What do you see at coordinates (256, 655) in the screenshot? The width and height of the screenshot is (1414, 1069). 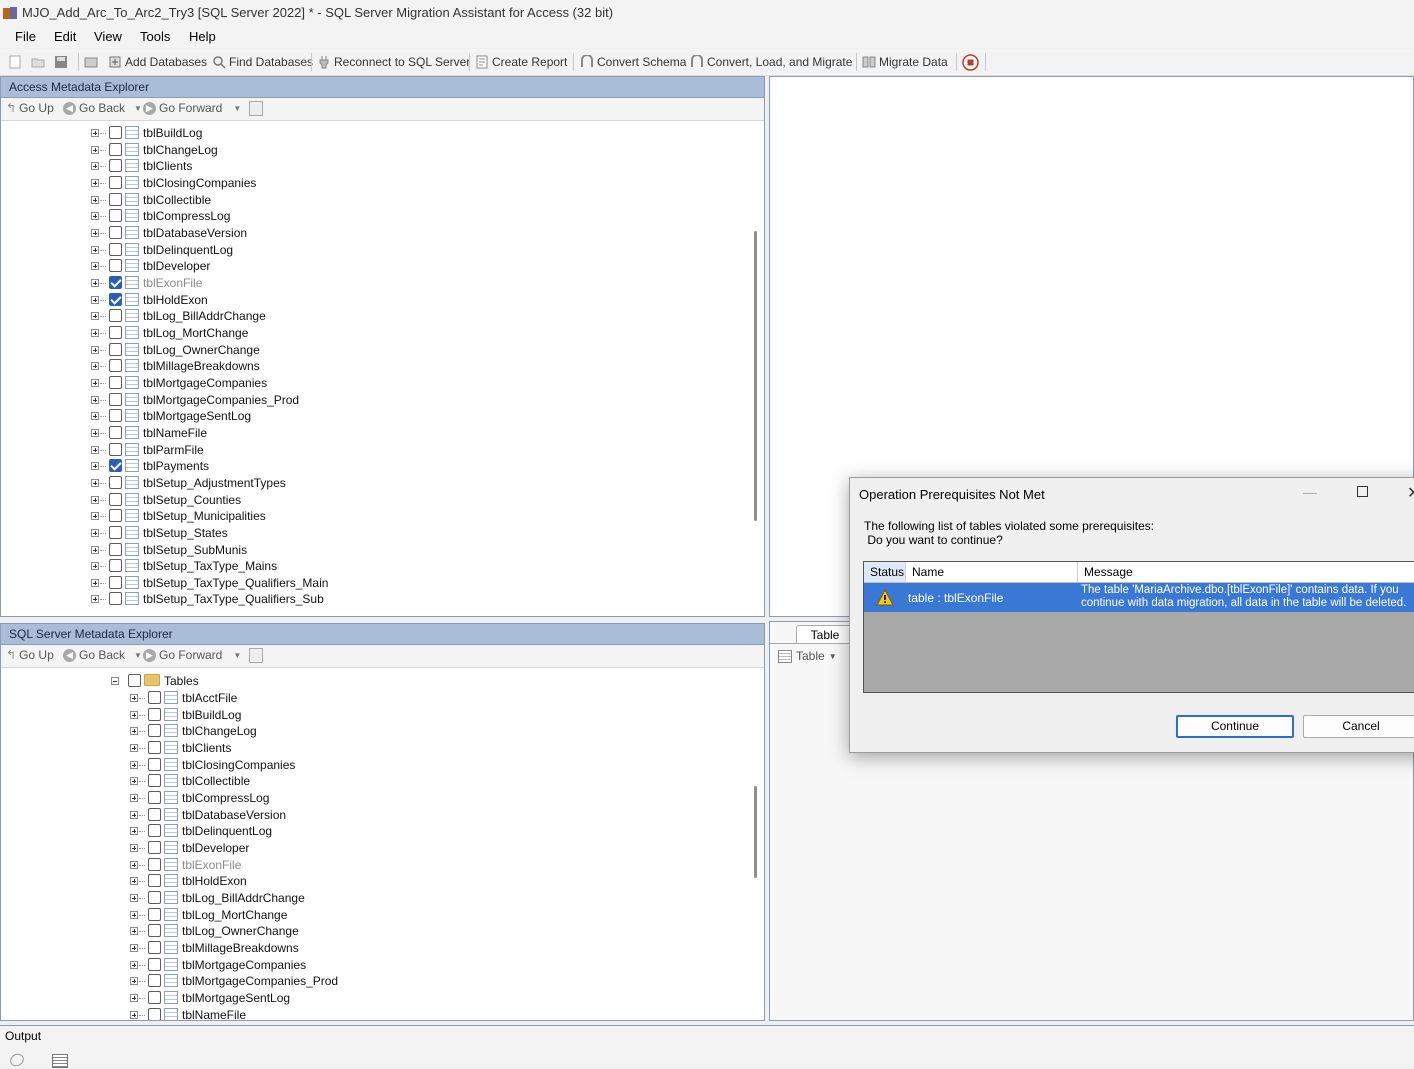 I see `properties-button` at bounding box center [256, 655].